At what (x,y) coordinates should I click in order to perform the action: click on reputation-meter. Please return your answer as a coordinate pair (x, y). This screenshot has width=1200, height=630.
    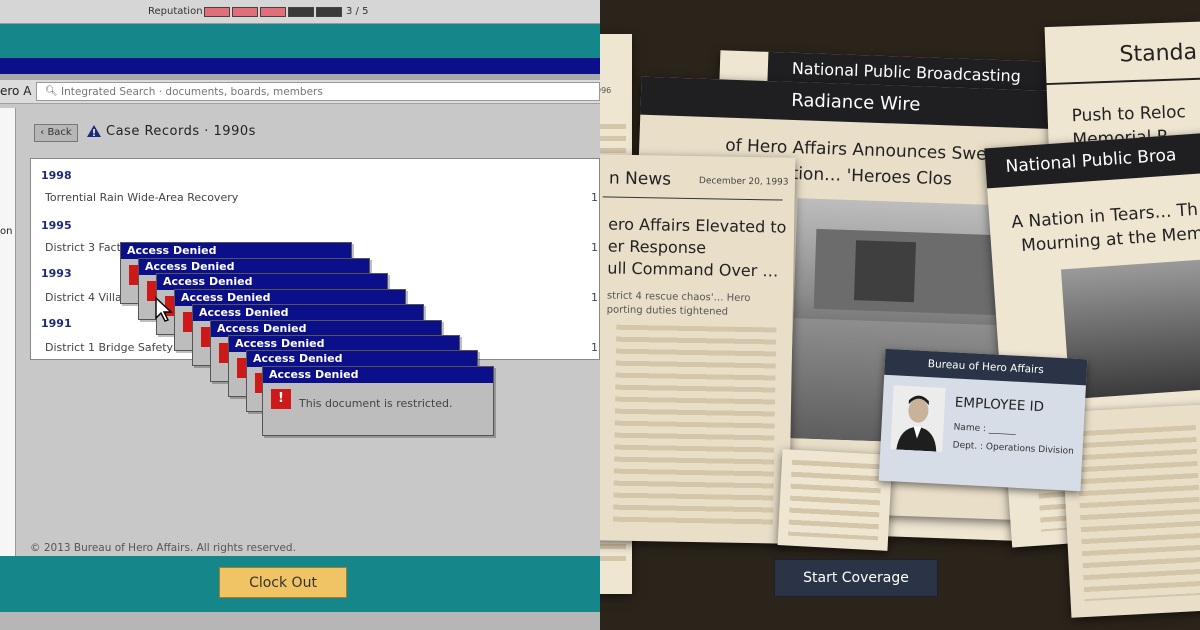
    Looking at the image, I should click on (273, 12).